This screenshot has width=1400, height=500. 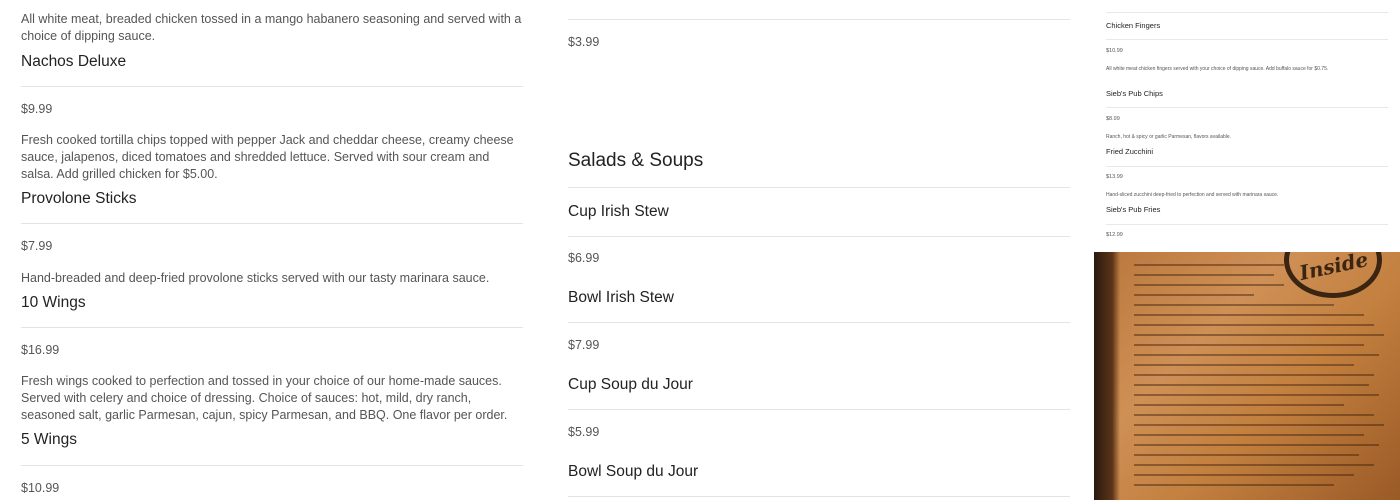 What do you see at coordinates (1114, 235) in the screenshot?
I see `item-price: $12.99` at bounding box center [1114, 235].